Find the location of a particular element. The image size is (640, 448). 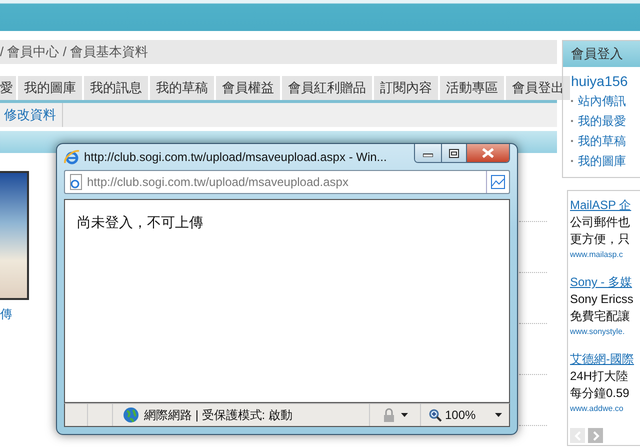

ad-text: 每分鐘0.59 is located at coordinates (600, 393).